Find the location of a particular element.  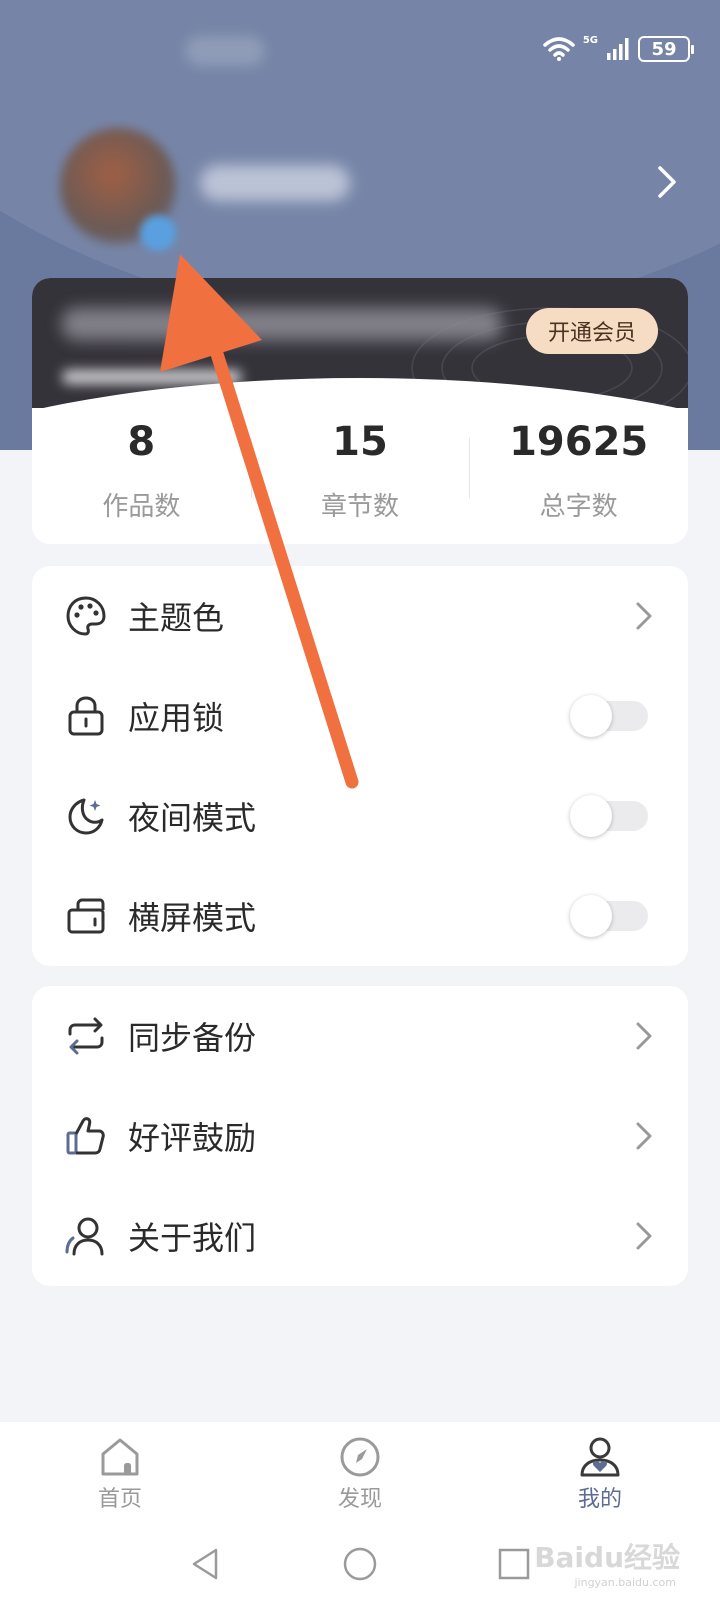

menu-item-app-lock: 应用锁 is located at coordinates (360, 716).